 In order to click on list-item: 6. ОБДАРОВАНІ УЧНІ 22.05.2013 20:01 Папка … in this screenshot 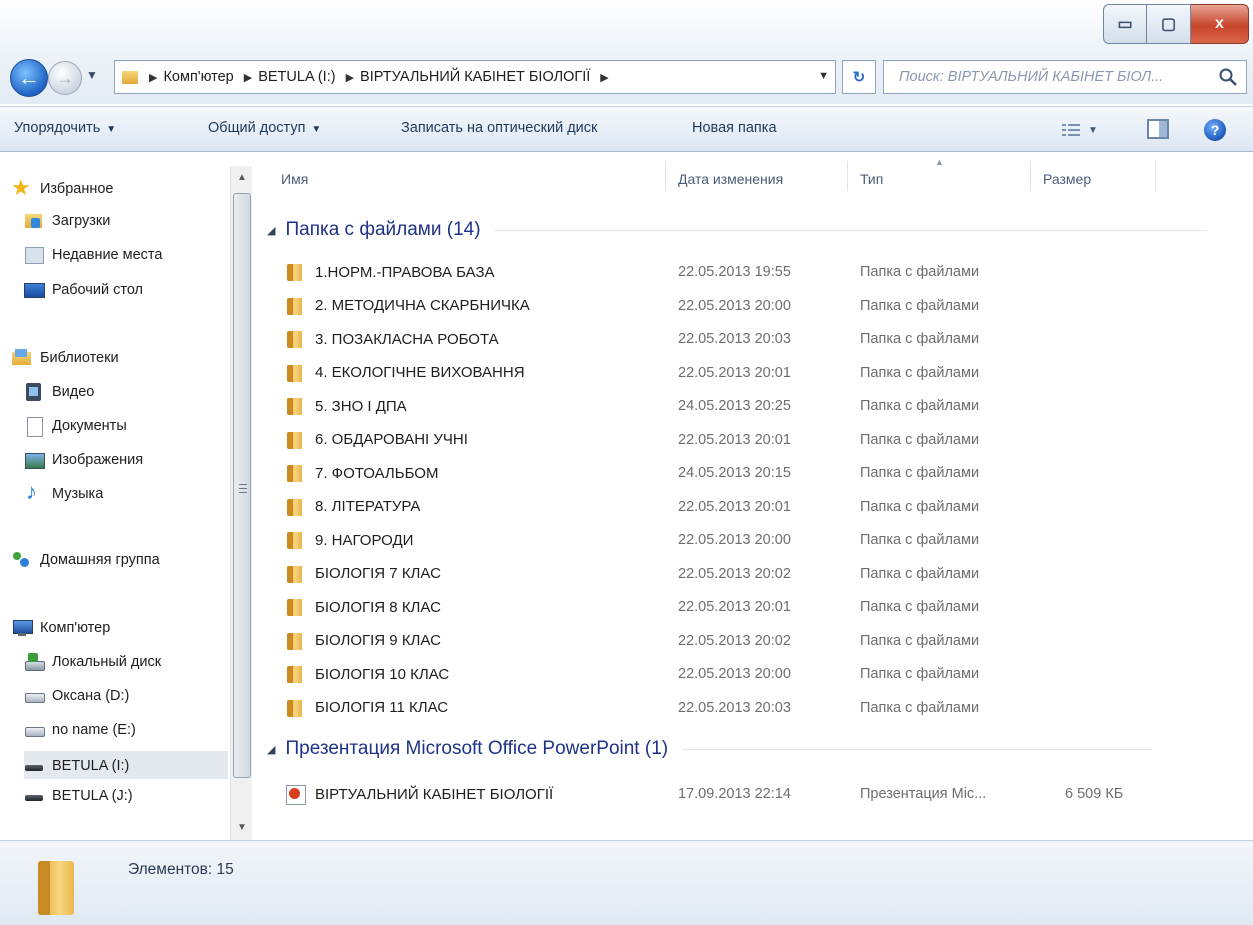, I will do `click(750, 439)`.